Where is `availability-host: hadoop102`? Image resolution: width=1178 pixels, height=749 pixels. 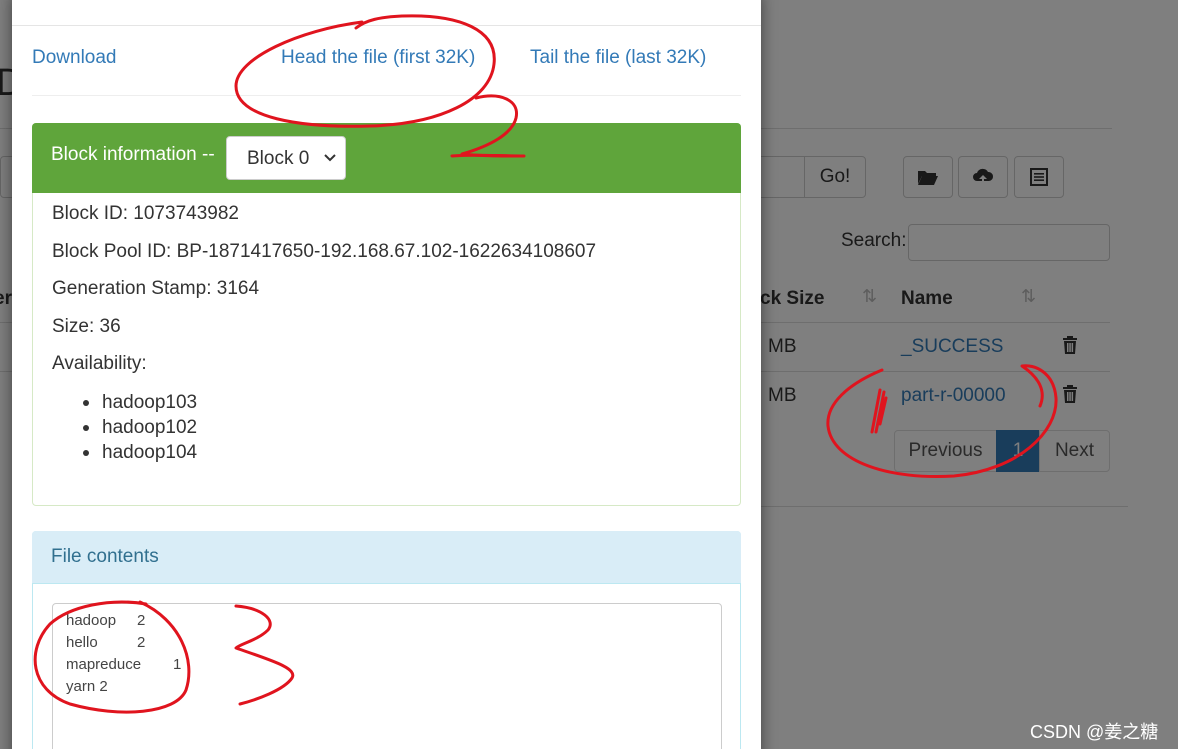
availability-host: hadoop102 is located at coordinates (140, 427).